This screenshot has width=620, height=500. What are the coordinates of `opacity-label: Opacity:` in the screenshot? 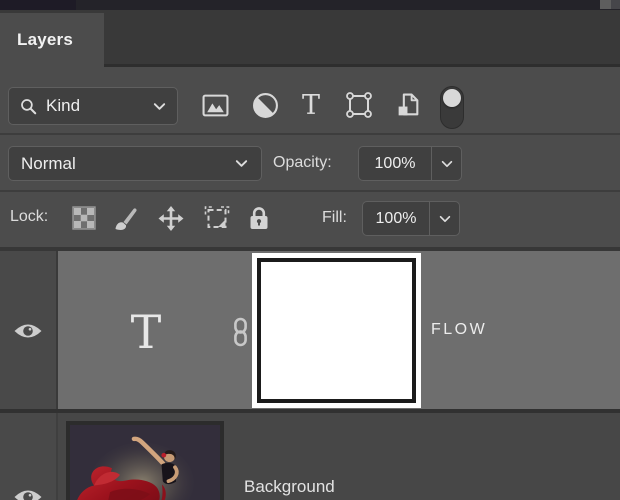 It's located at (302, 162).